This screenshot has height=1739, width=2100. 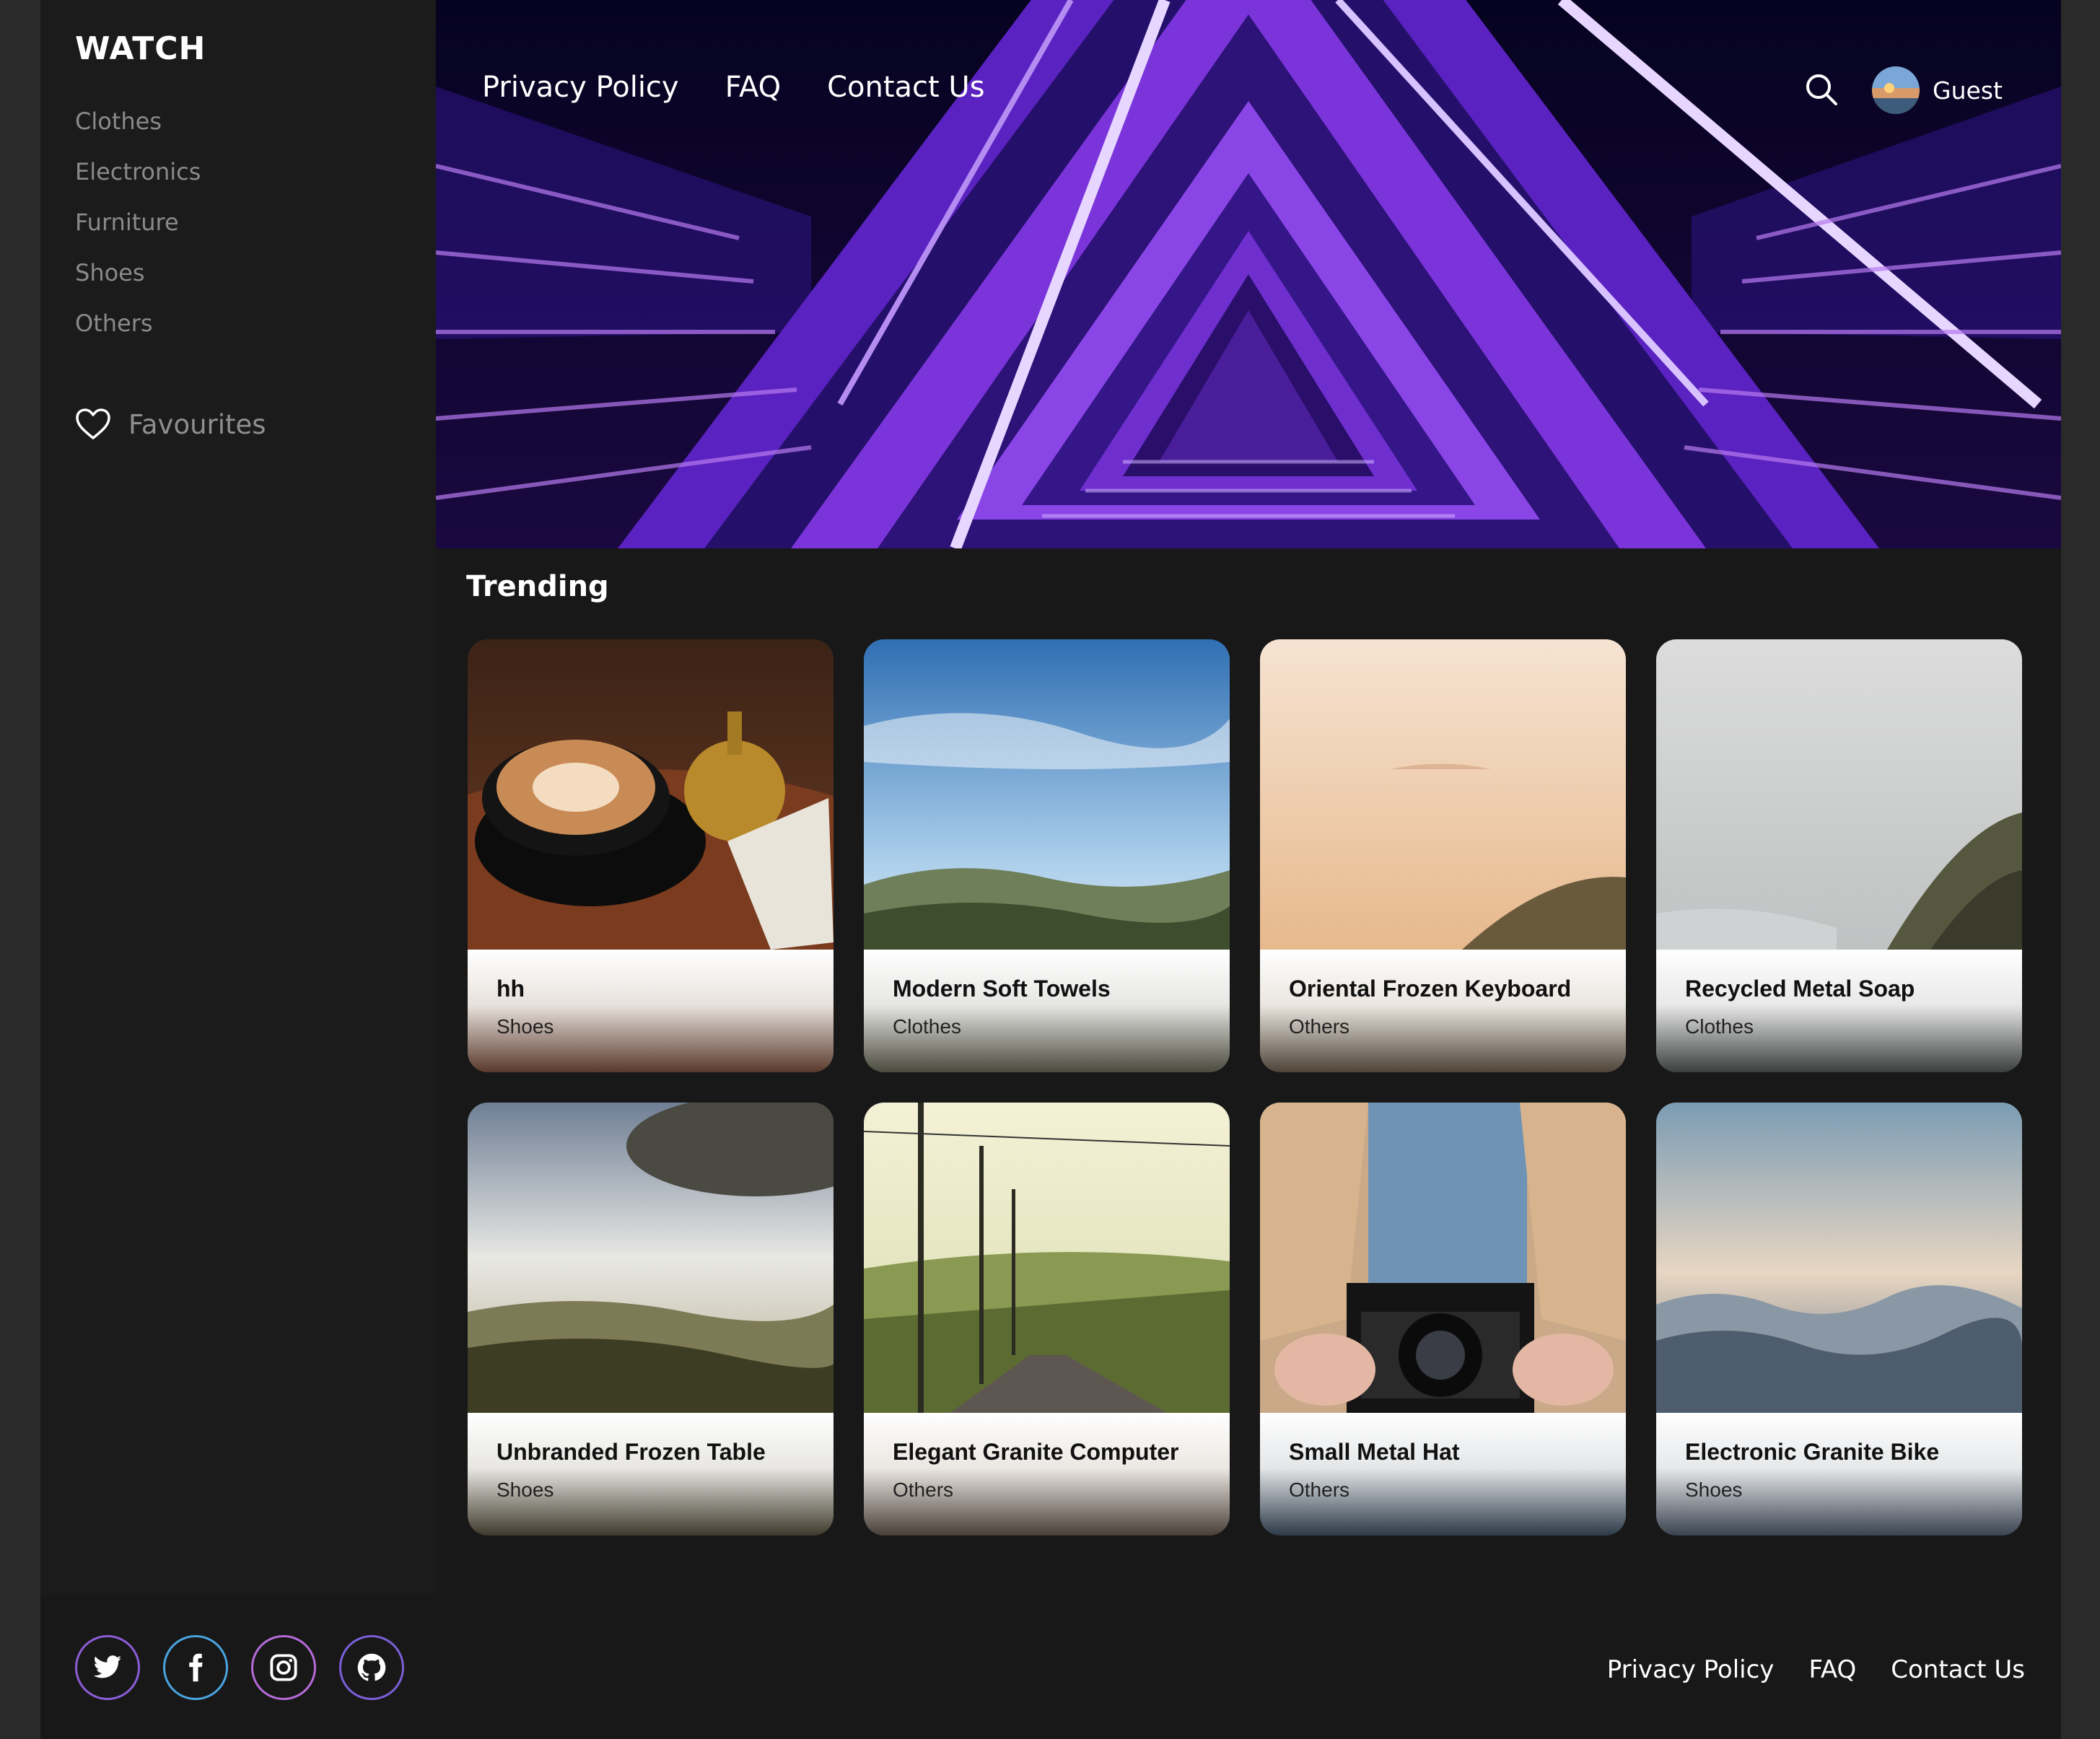 I want to click on product-card: Electronic Granite Bike Shoes, so click(x=1839, y=1319).